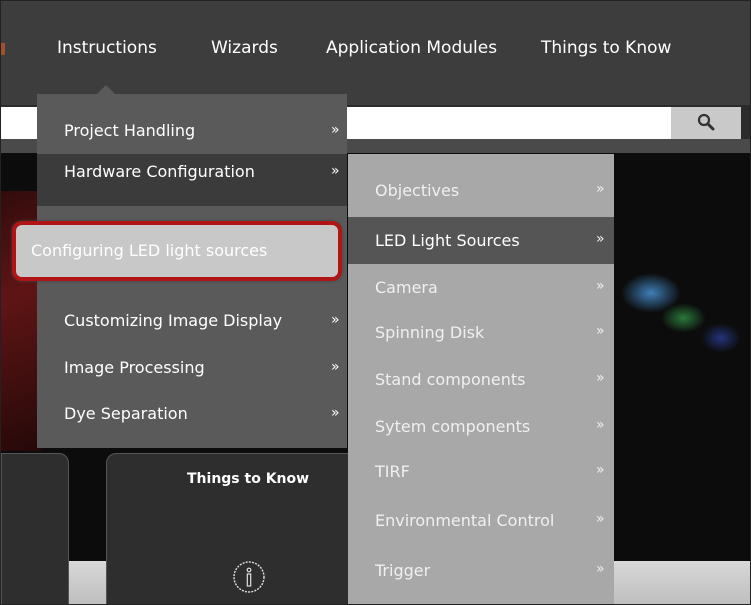  I want to click on menu-item-project-handling: Project Handling », so click(192, 133).